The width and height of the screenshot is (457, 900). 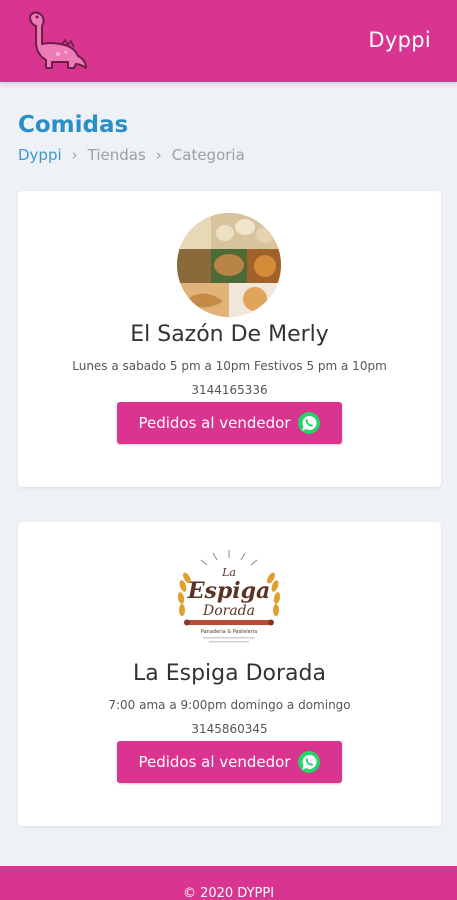 What do you see at coordinates (117, 155) in the screenshot?
I see `breadcrumb-item-tiendas: Tiendas` at bounding box center [117, 155].